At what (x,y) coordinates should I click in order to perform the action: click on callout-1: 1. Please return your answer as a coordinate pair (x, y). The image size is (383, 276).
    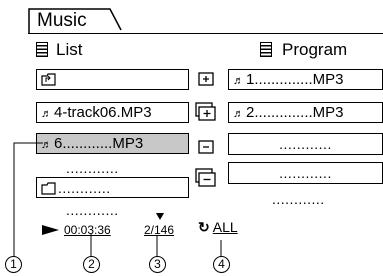
    Looking at the image, I should click on (13, 264).